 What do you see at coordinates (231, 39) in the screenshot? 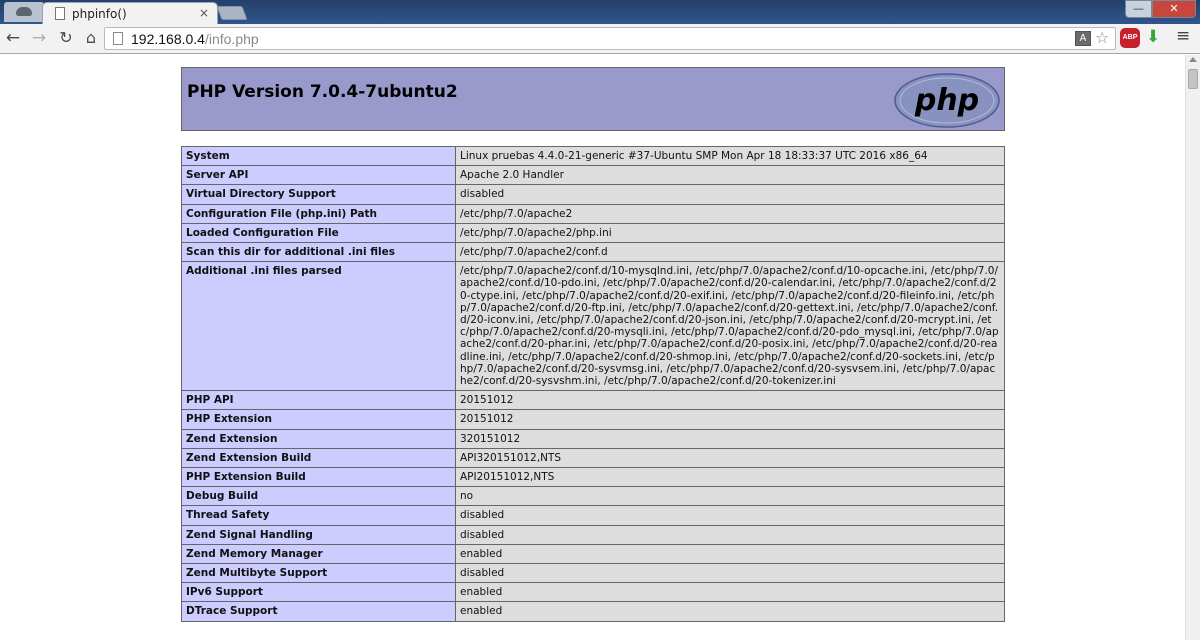
I see `url-path: /info.php` at bounding box center [231, 39].